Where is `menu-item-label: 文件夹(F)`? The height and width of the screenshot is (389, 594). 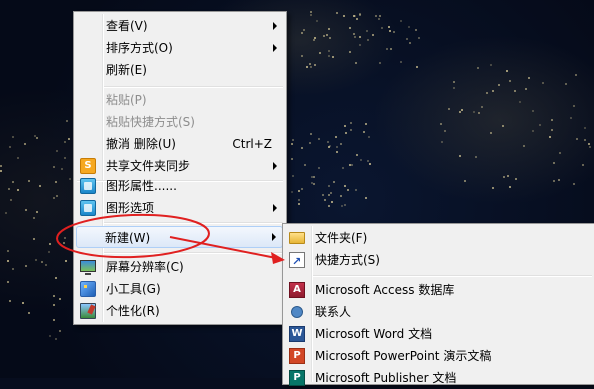 menu-item-label: 文件夹(F) is located at coordinates (341, 238).